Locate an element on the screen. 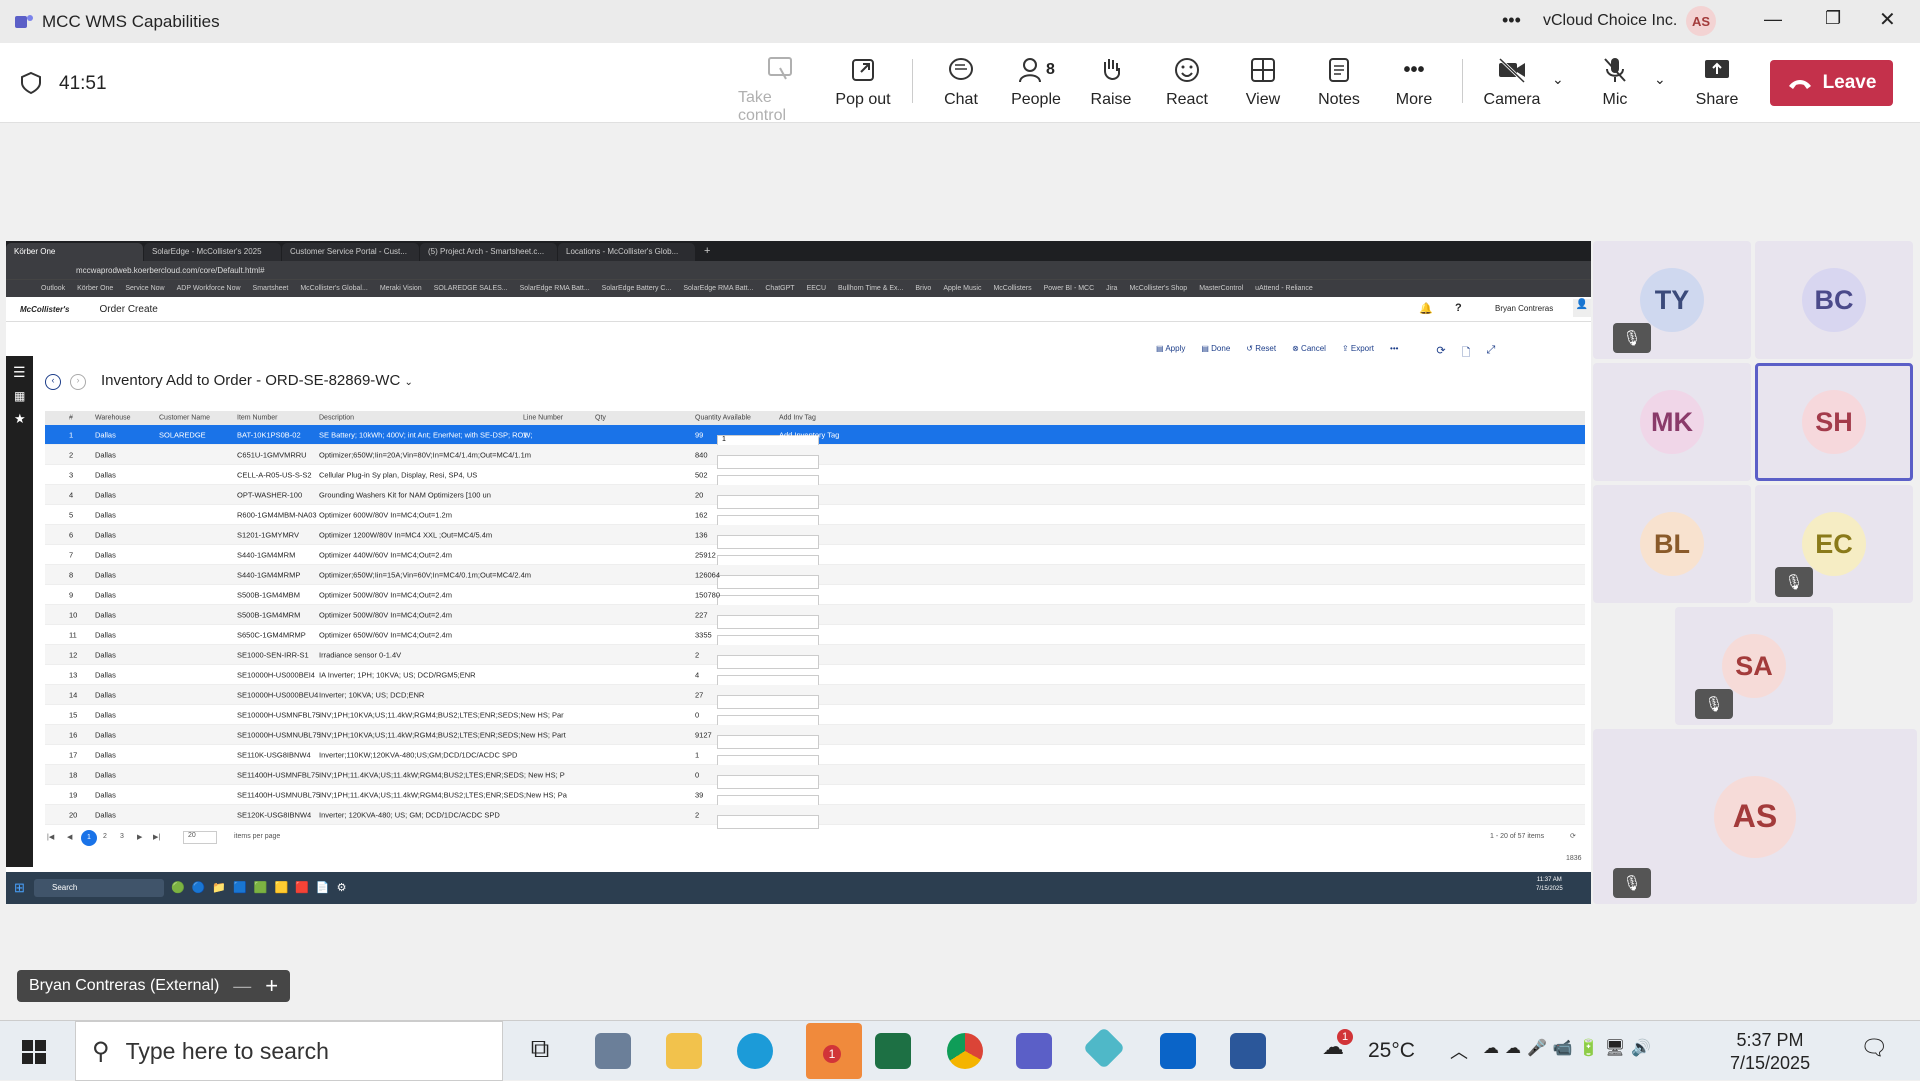 This screenshot has height=1081, width=1920. qty-input is located at coordinates (768, 821).